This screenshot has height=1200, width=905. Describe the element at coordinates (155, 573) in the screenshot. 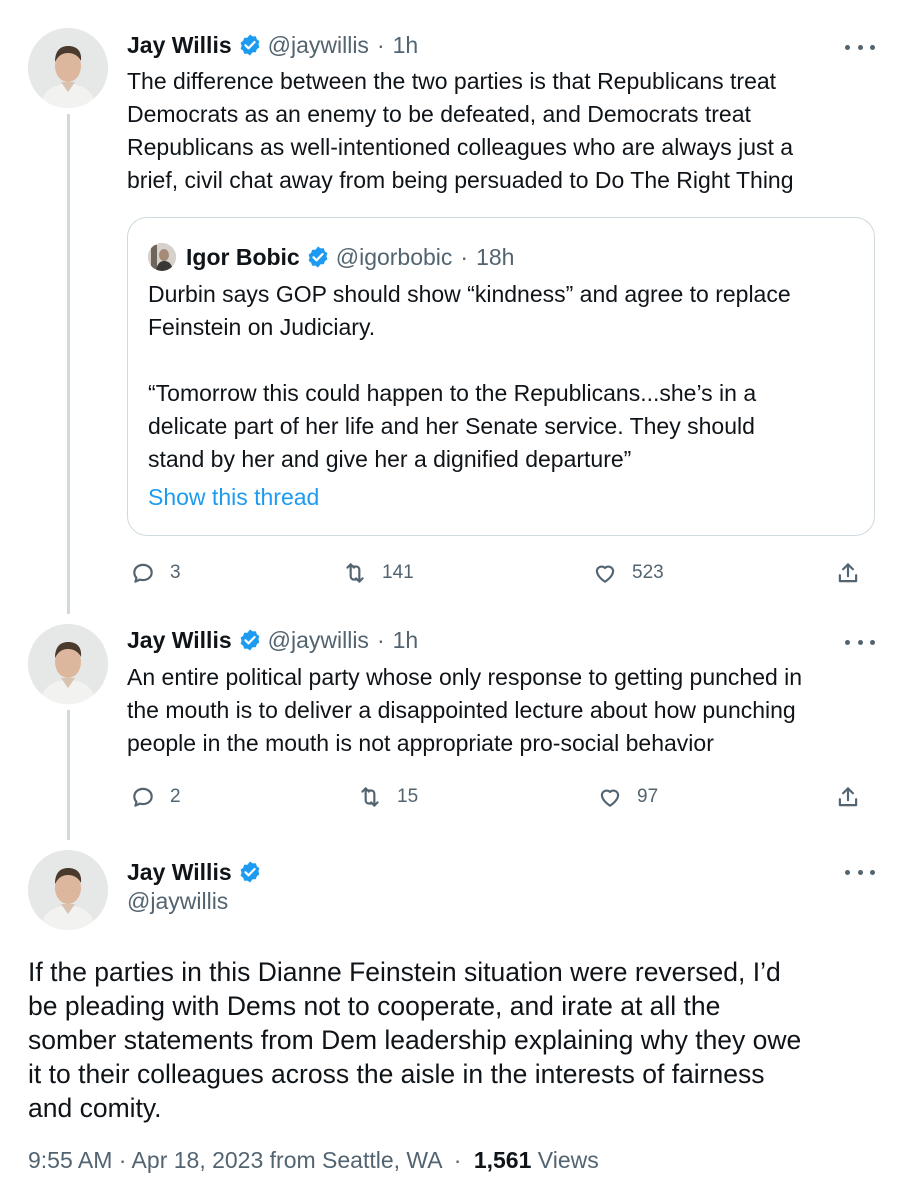

I see `reply-button: 3` at that location.